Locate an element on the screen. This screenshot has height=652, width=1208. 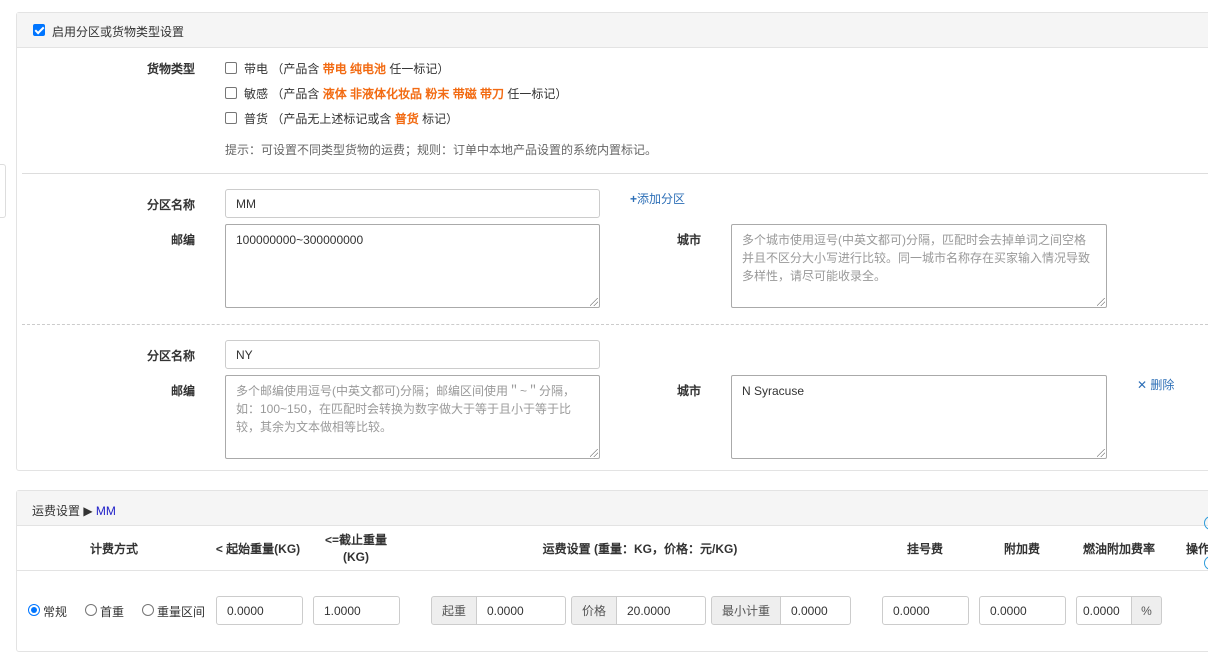
freight-title: 运费设置 ▶ MM is located at coordinates (74, 510).